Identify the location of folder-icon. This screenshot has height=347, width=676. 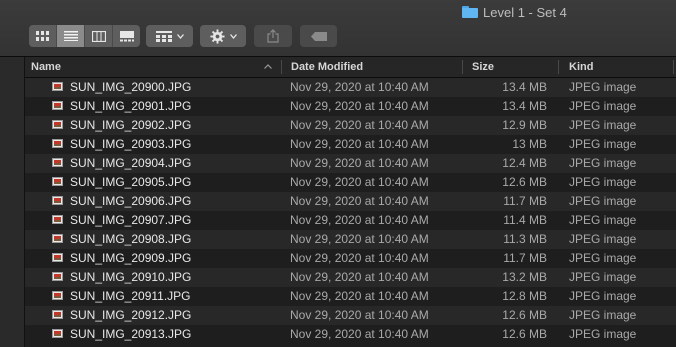
(470, 12).